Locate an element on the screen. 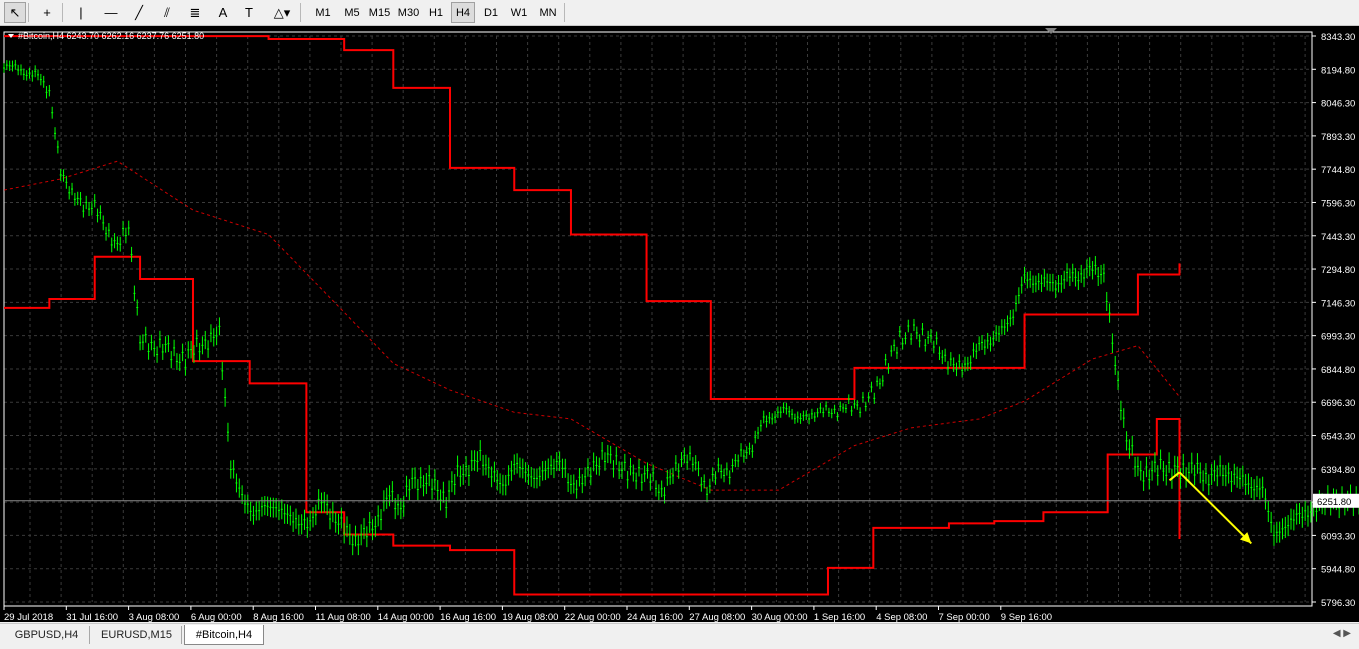 The image size is (1359, 649). y-tick-label: 8343.30 is located at coordinates (1338, 37).